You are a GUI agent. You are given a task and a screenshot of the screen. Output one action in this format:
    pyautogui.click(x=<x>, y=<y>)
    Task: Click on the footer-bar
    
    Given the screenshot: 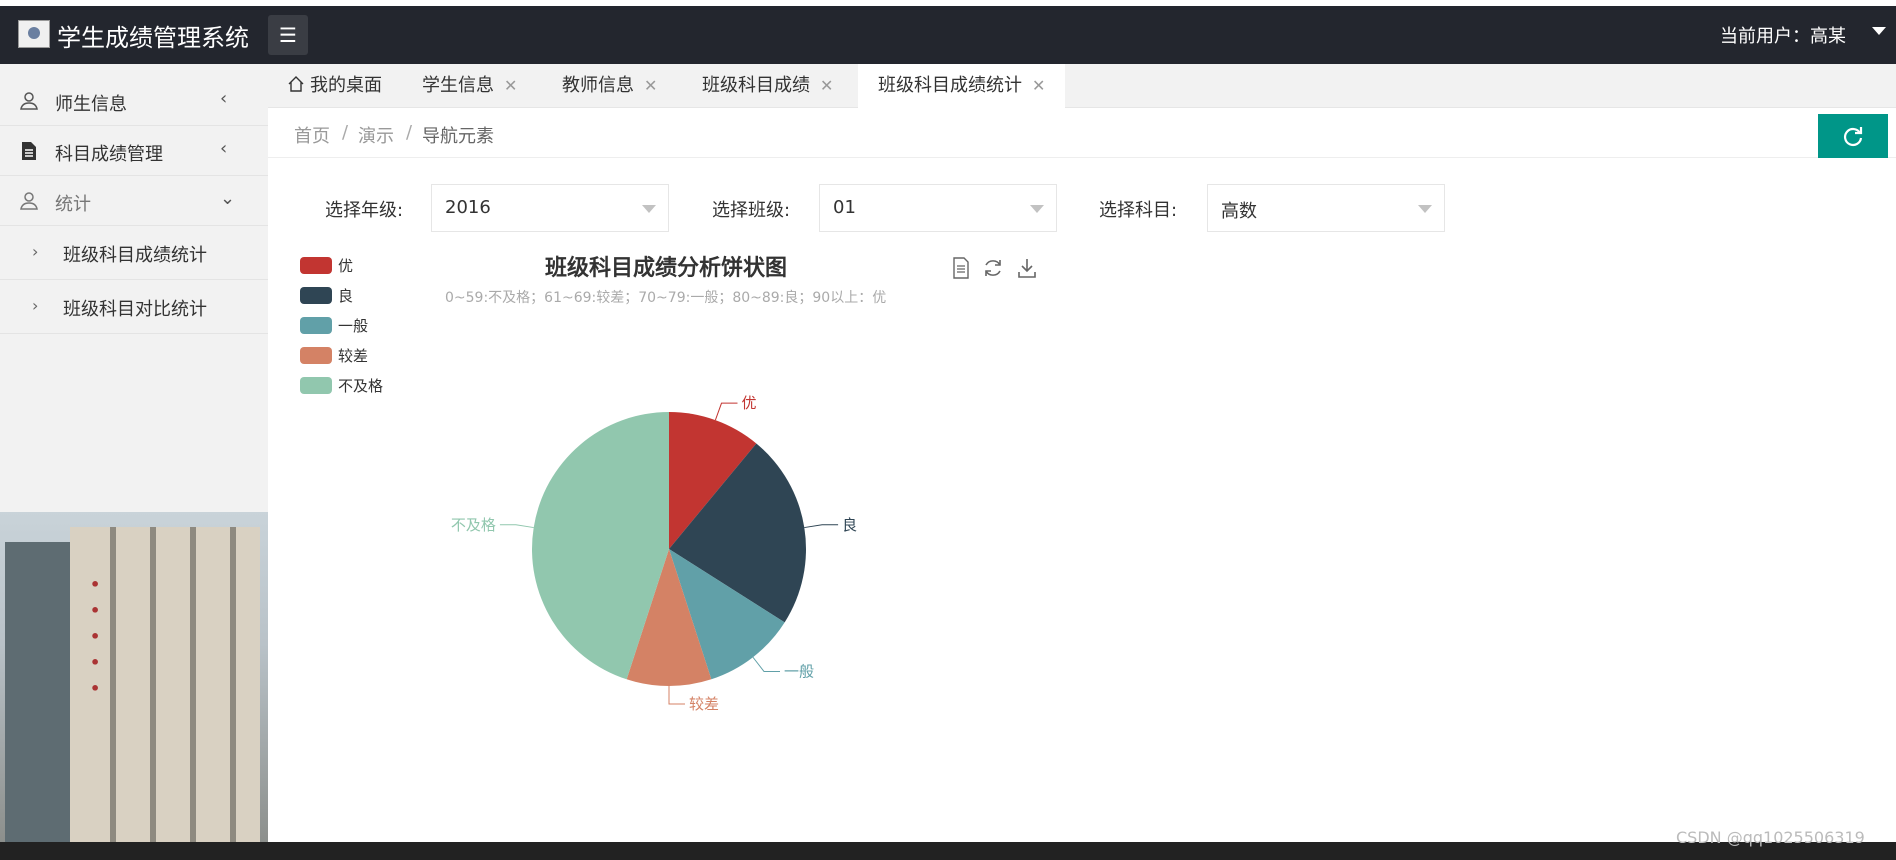 What is the action you would take?
    pyautogui.click(x=948, y=851)
    